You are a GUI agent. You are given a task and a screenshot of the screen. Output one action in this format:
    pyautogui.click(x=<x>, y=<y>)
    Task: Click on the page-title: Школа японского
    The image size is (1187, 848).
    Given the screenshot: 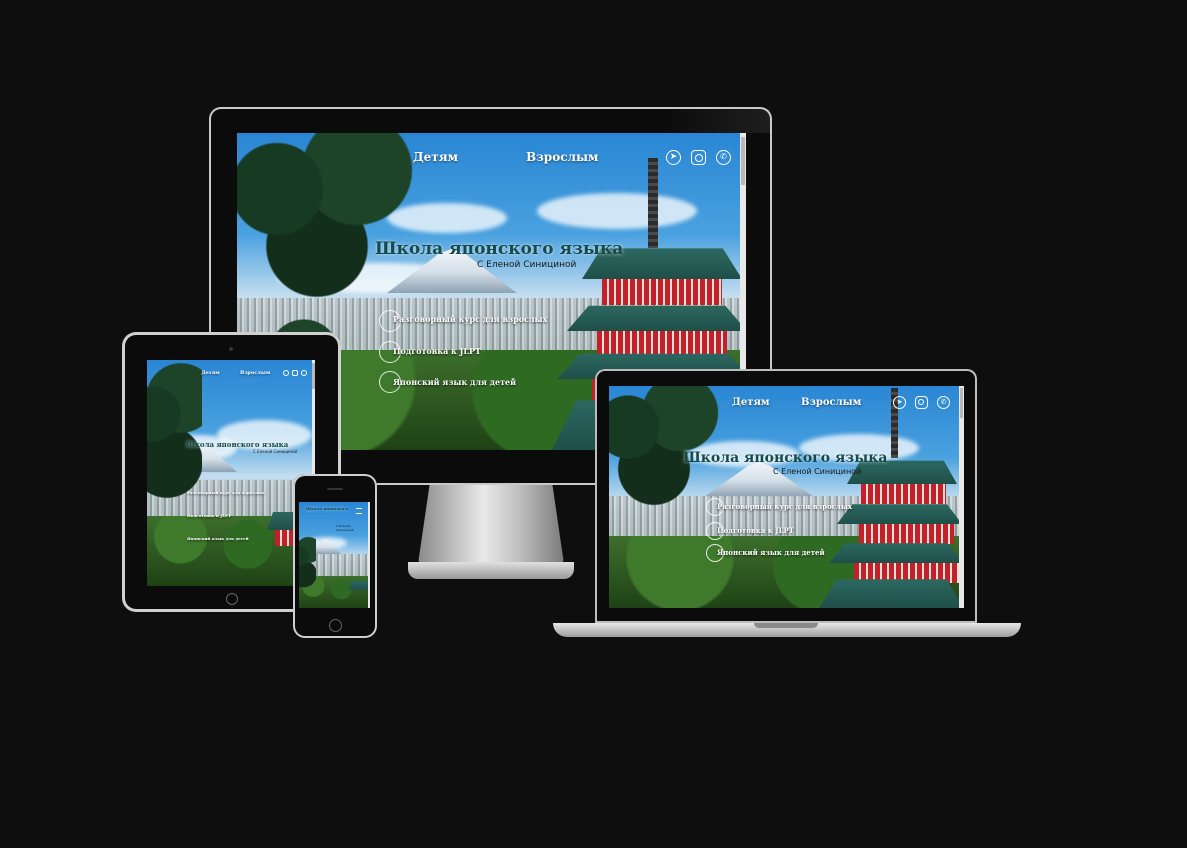 What is the action you would take?
    pyautogui.click(x=327, y=508)
    